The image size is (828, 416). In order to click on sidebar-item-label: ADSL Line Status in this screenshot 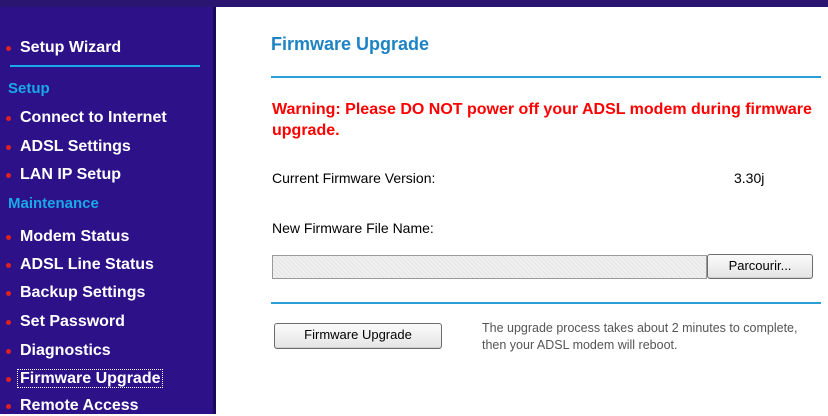, I will do `click(87, 264)`.